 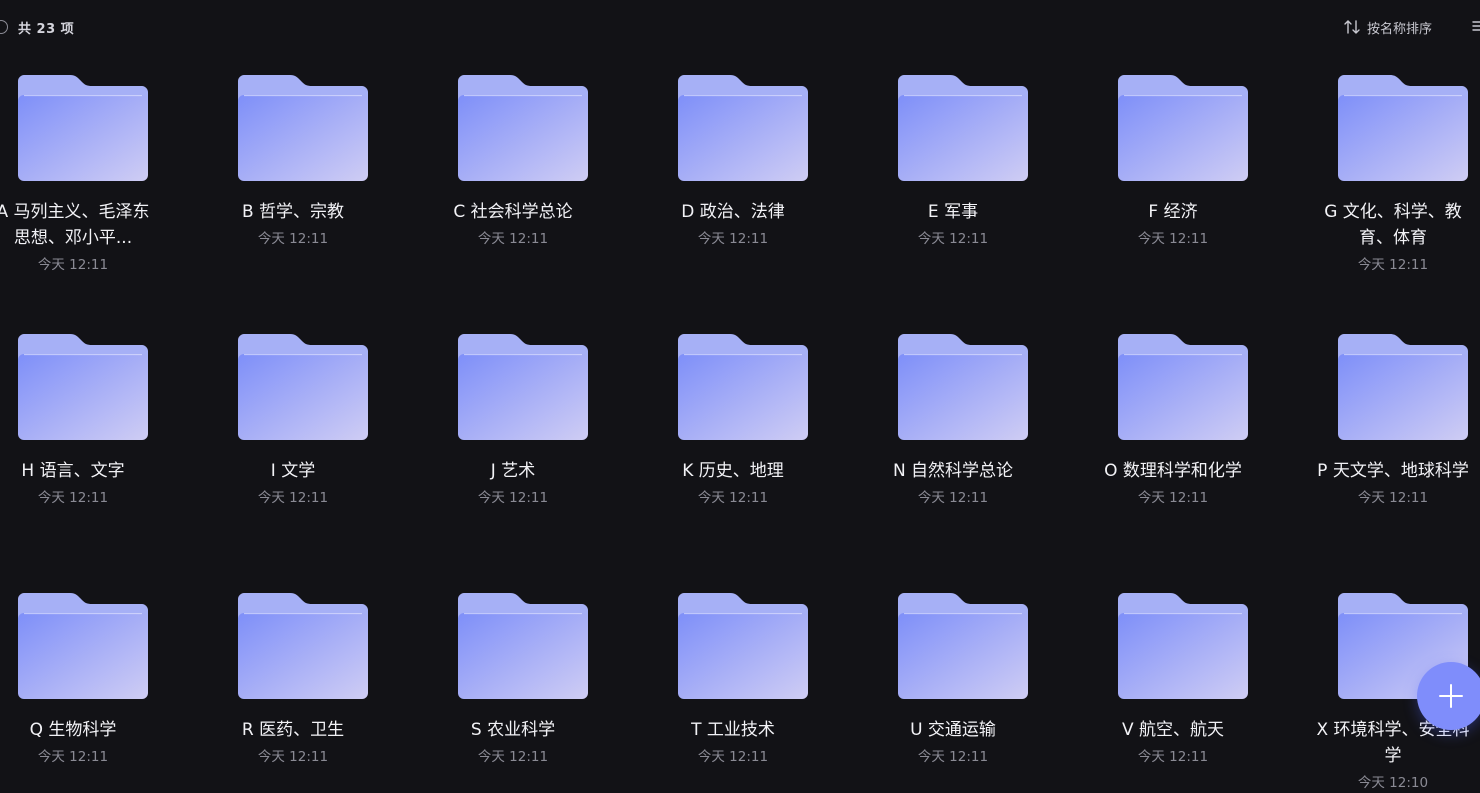 What do you see at coordinates (4, 27) in the screenshot?
I see `select-all-checkbox` at bounding box center [4, 27].